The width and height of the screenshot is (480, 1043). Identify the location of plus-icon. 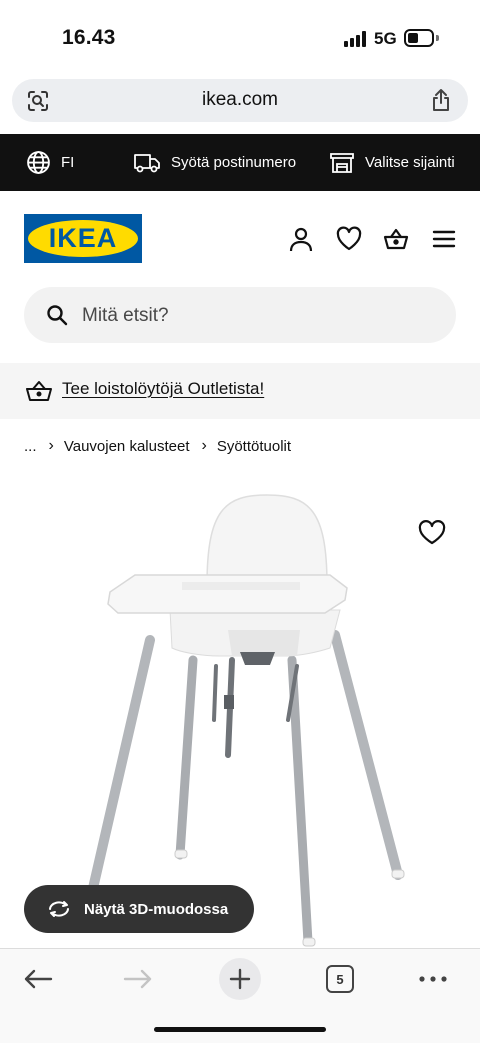
(240, 979).